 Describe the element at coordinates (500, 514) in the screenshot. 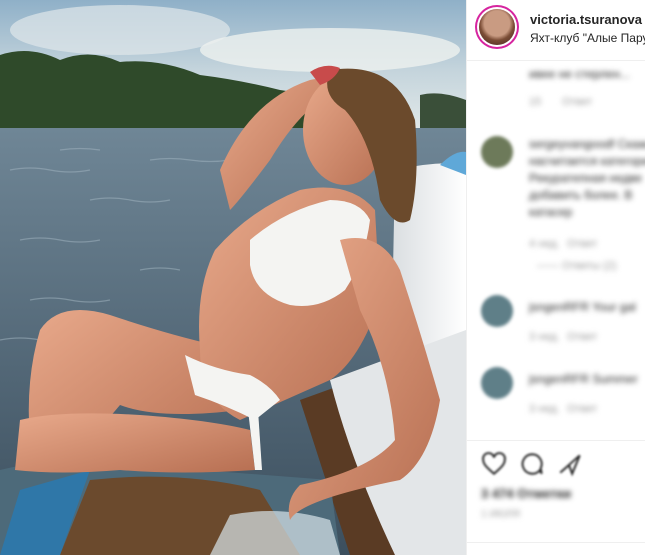

I see `post-date: 1 ИЮЛЯ` at that location.